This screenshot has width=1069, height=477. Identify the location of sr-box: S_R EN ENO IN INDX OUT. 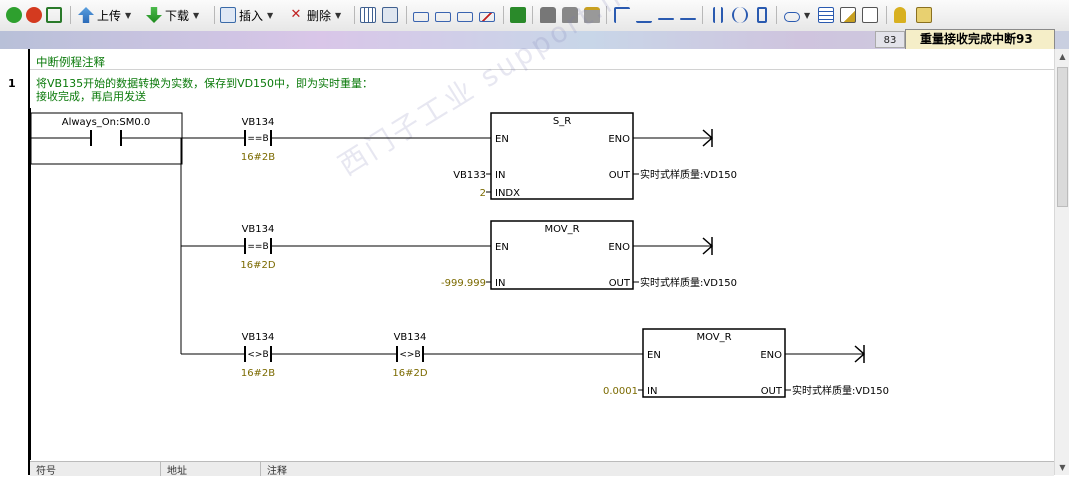
(562, 156).